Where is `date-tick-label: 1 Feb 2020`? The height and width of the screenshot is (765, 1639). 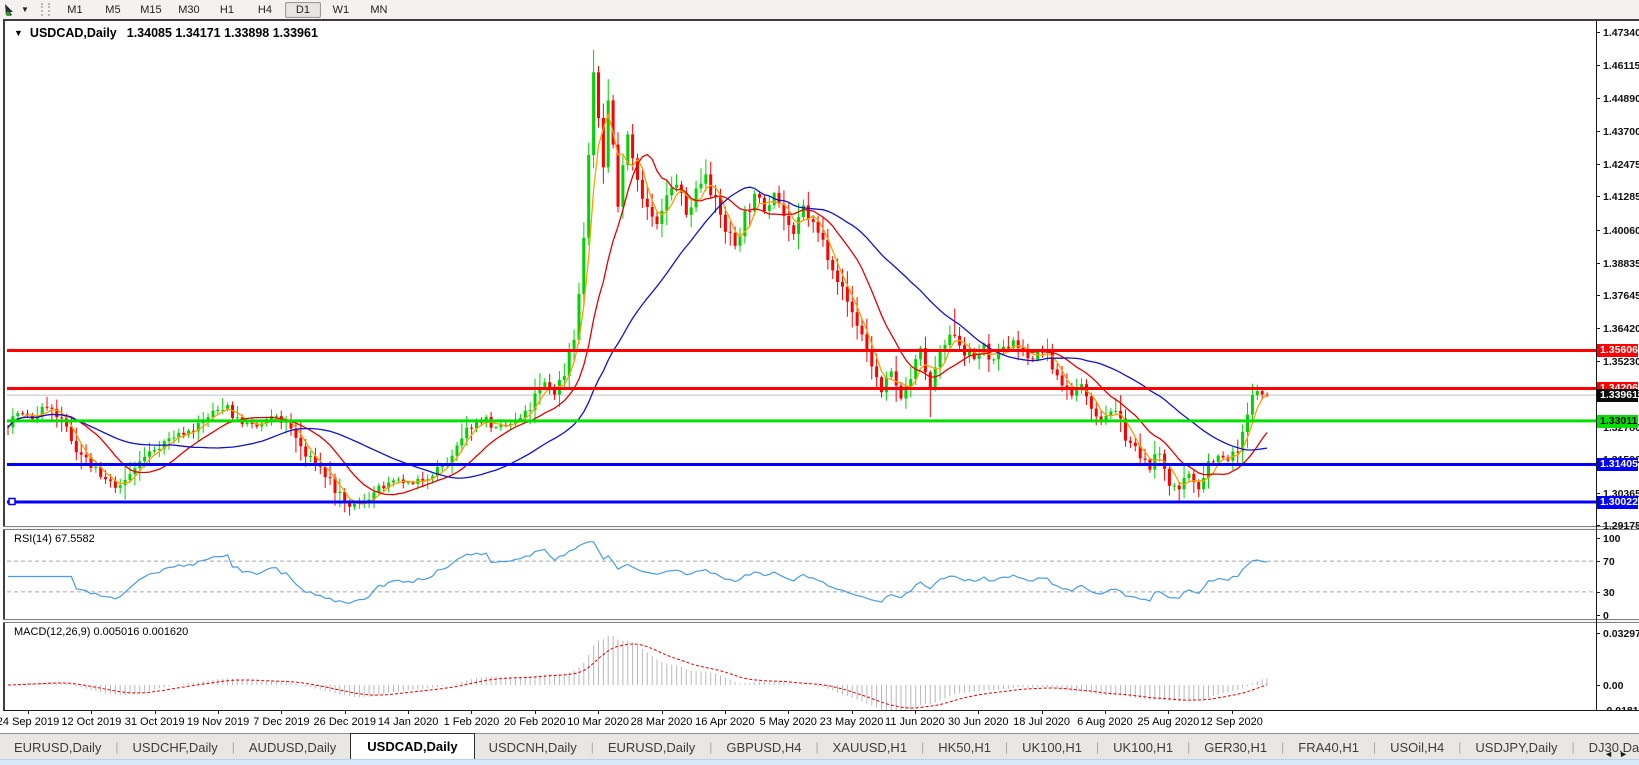 date-tick-label: 1 Feb 2020 is located at coordinates (471, 722).